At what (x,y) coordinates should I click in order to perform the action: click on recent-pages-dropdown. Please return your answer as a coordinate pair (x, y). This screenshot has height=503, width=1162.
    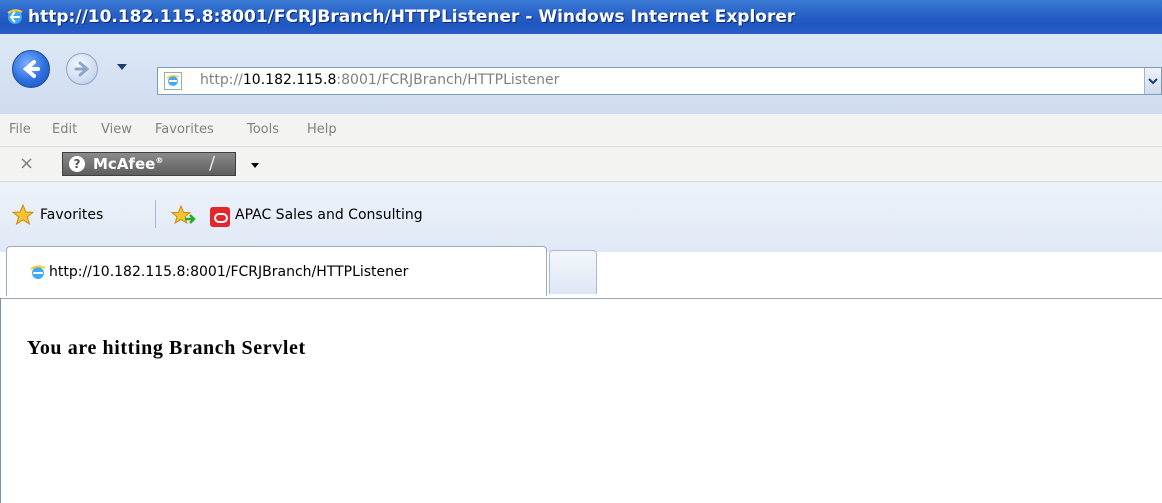
    Looking at the image, I should click on (122, 67).